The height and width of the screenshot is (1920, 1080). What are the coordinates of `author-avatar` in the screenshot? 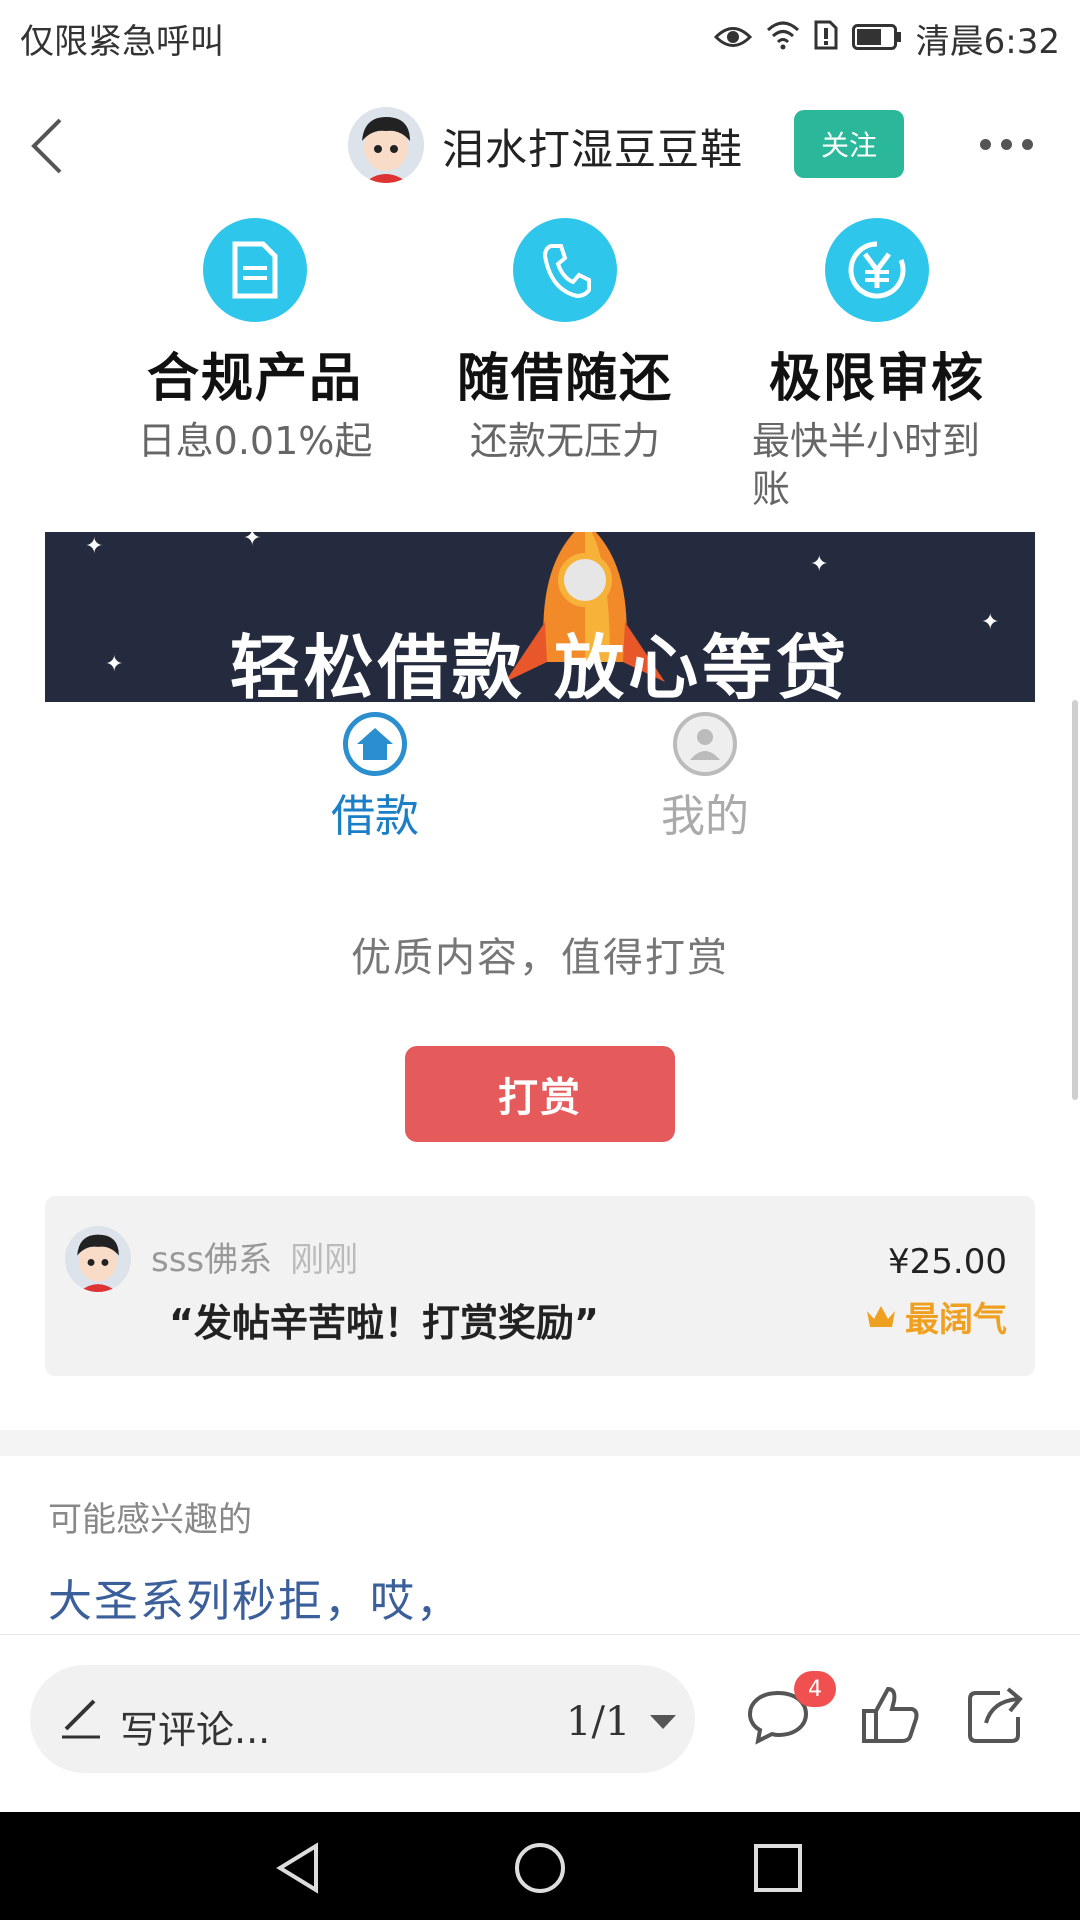 It's located at (386, 145).